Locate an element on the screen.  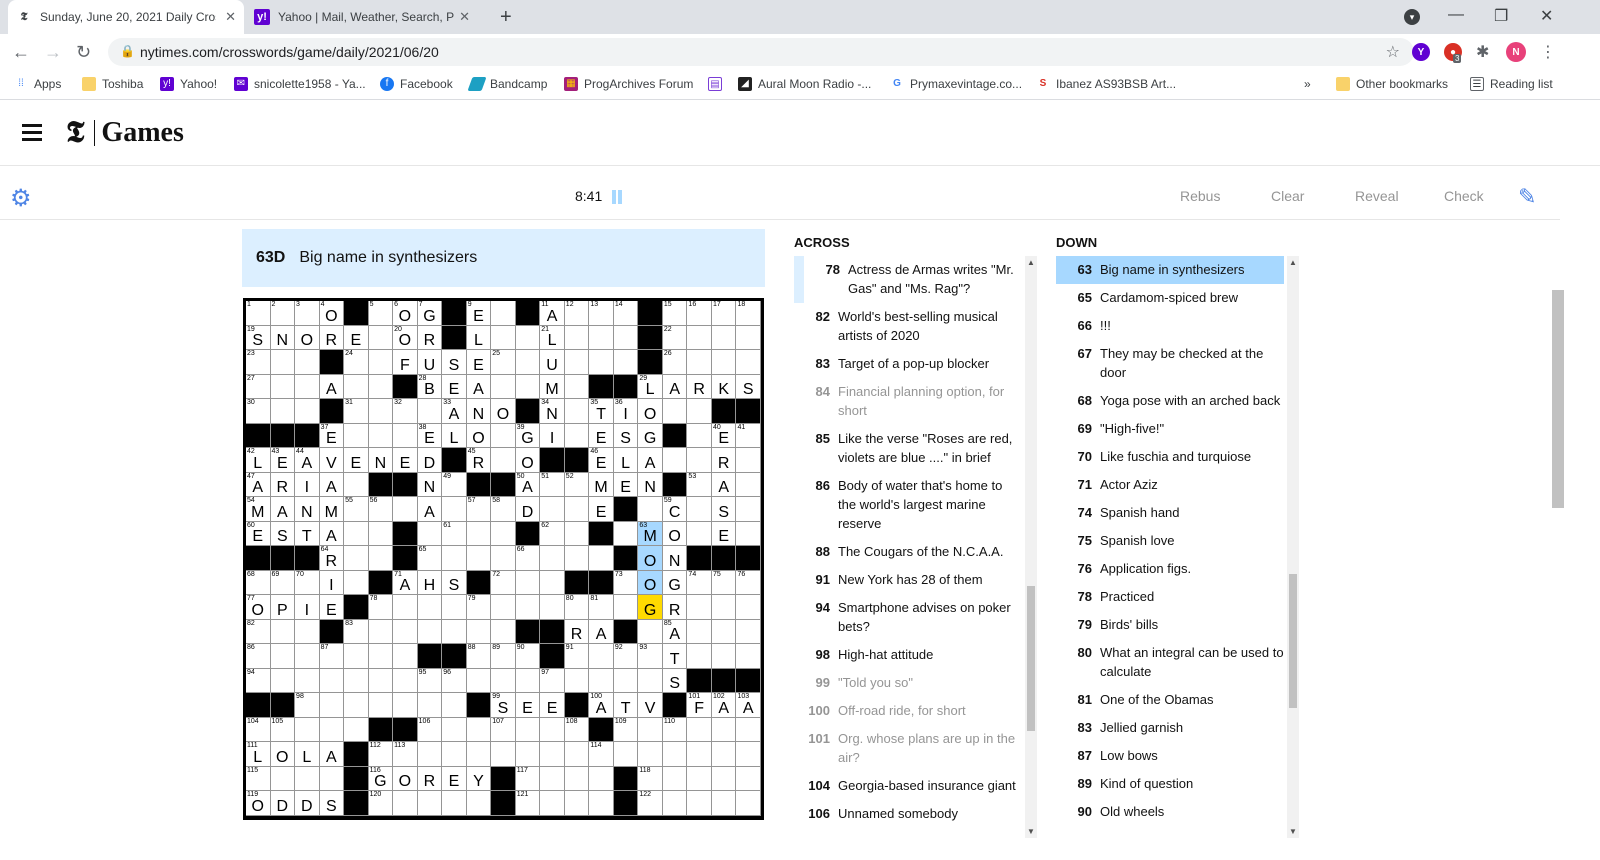
across-clue-88: 88 The Cougars of the N.C.A.A. is located at coordinates (909, 552).